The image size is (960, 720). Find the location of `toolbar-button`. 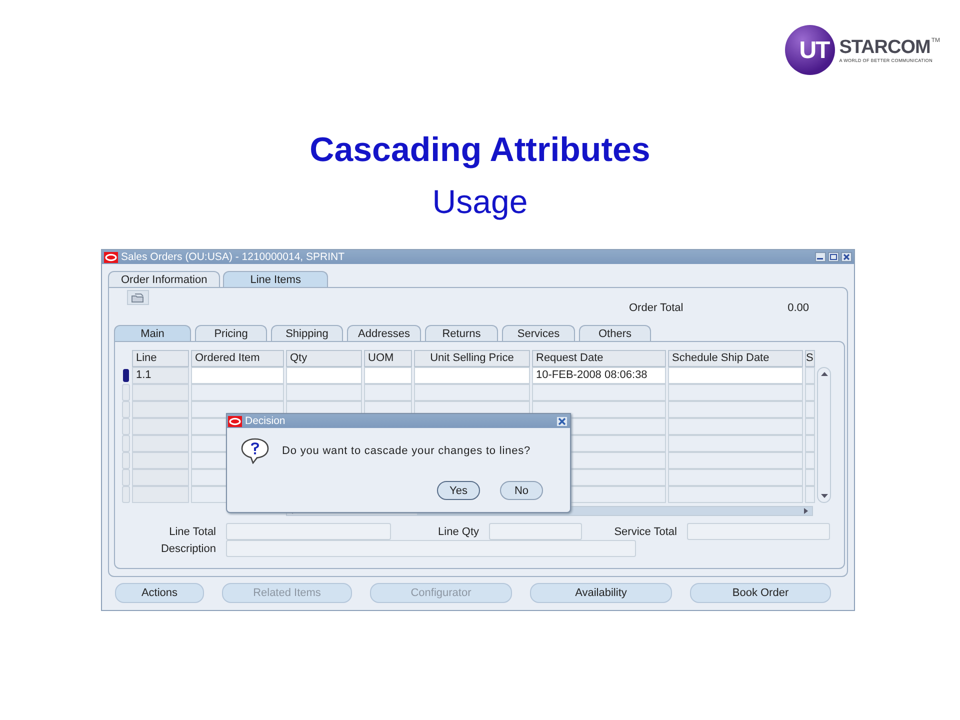

toolbar-button is located at coordinates (138, 297).